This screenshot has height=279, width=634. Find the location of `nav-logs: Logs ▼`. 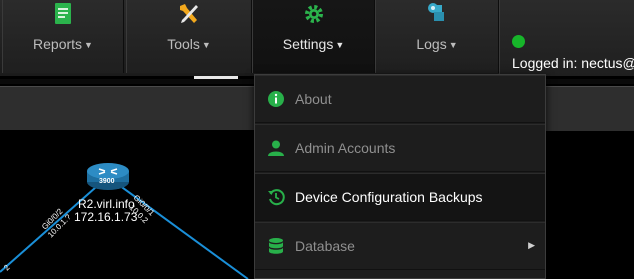

nav-logs: Logs ▼ is located at coordinates (437, 36).